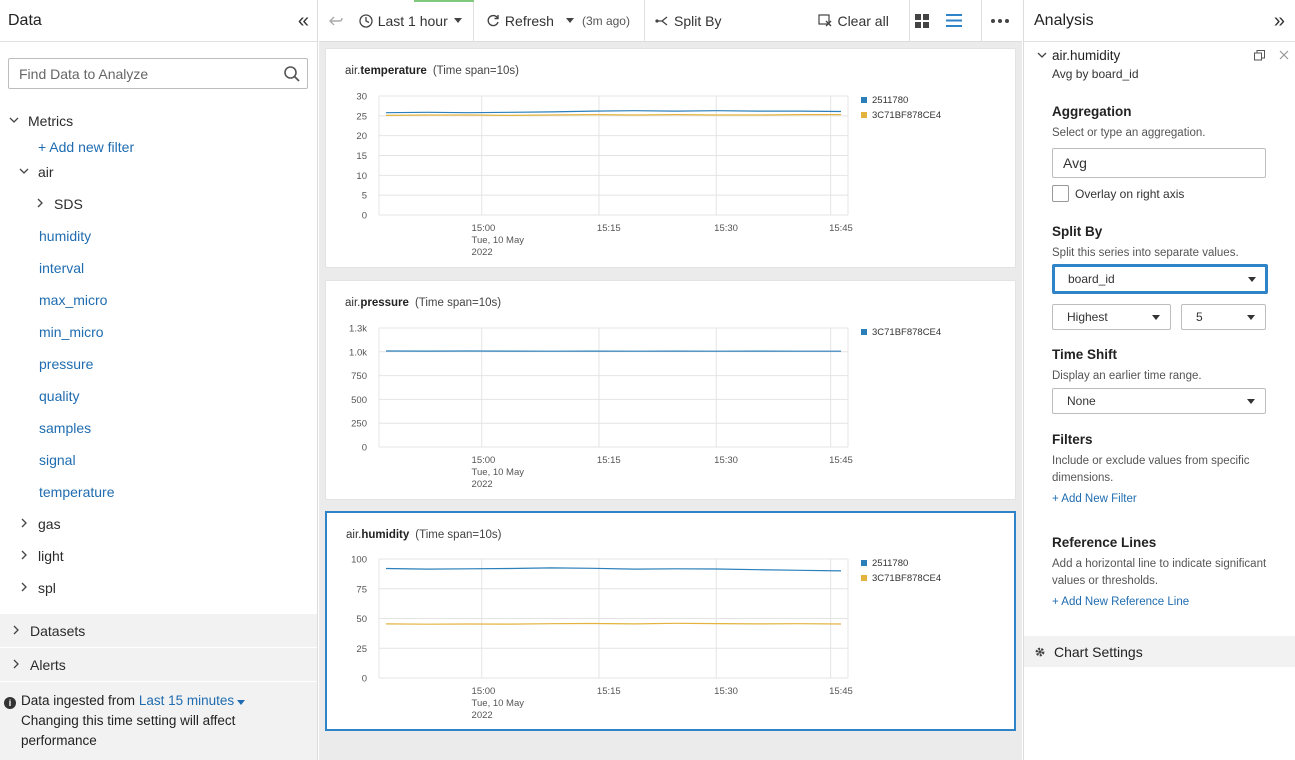 This screenshot has height=760, width=1295. What do you see at coordinates (86, 147) in the screenshot?
I see `add-new-filter-label: + Add new filter` at bounding box center [86, 147].